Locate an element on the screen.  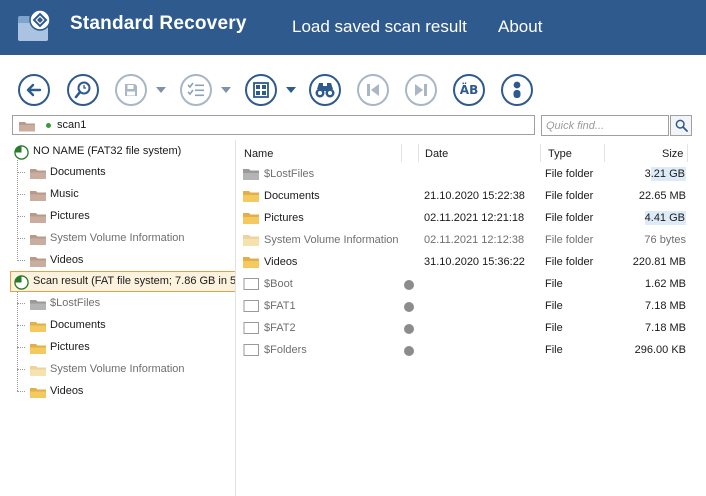
file-name: Documents is located at coordinates (292, 196).